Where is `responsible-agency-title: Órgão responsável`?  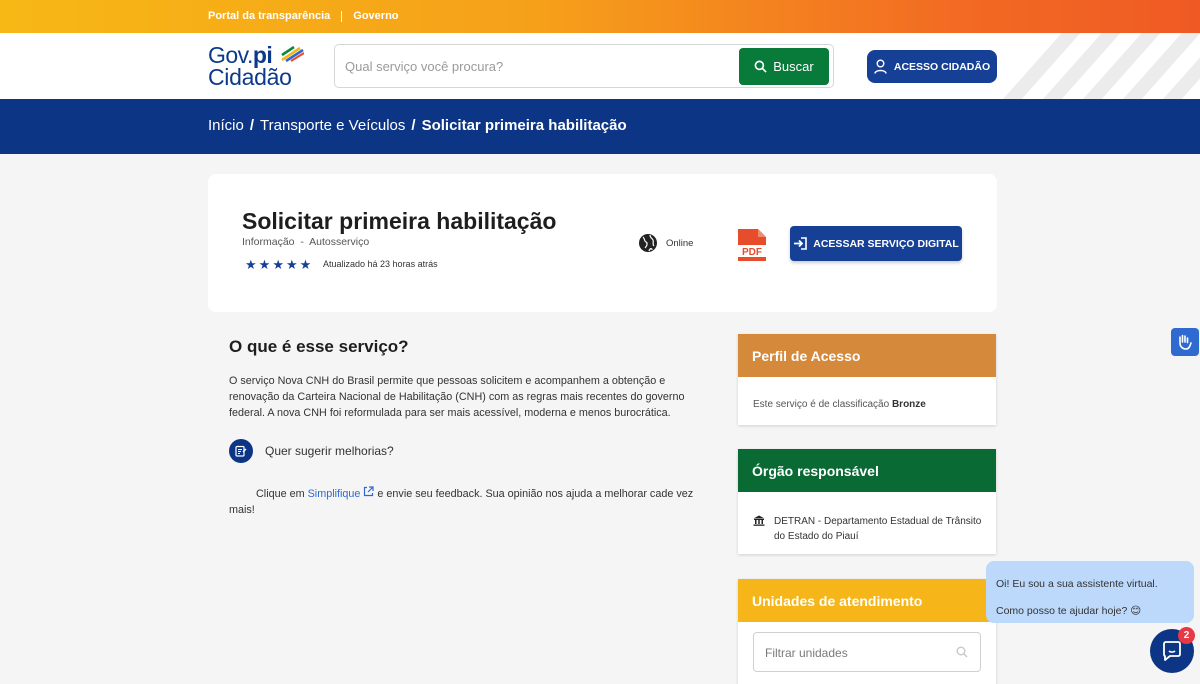
responsible-agency-title: Órgão responsável is located at coordinates (867, 470).